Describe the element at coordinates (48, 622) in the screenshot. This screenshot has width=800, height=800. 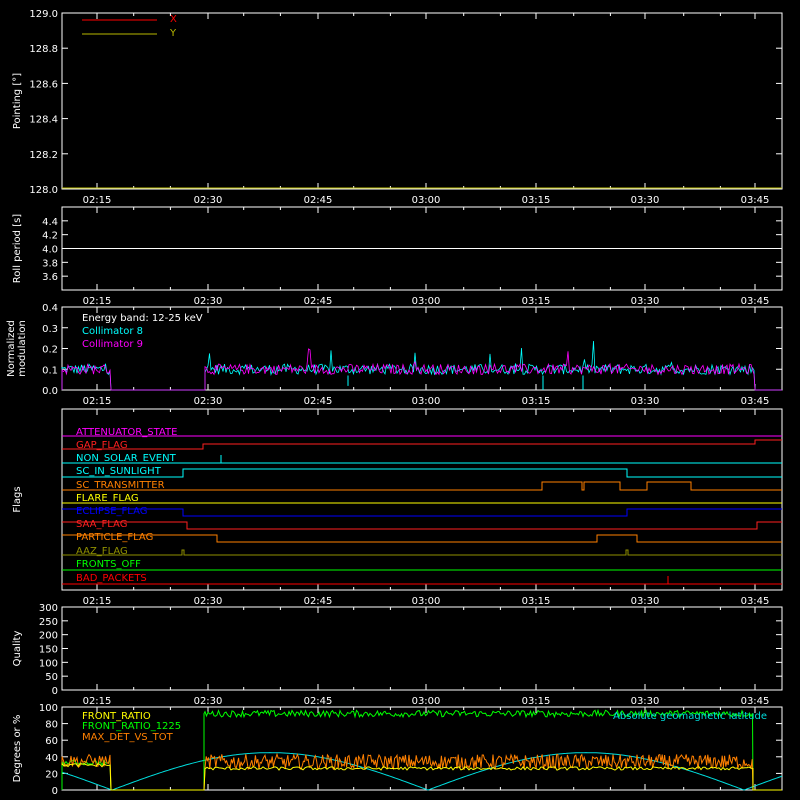
I see `y-tick-label: 250` at that location.